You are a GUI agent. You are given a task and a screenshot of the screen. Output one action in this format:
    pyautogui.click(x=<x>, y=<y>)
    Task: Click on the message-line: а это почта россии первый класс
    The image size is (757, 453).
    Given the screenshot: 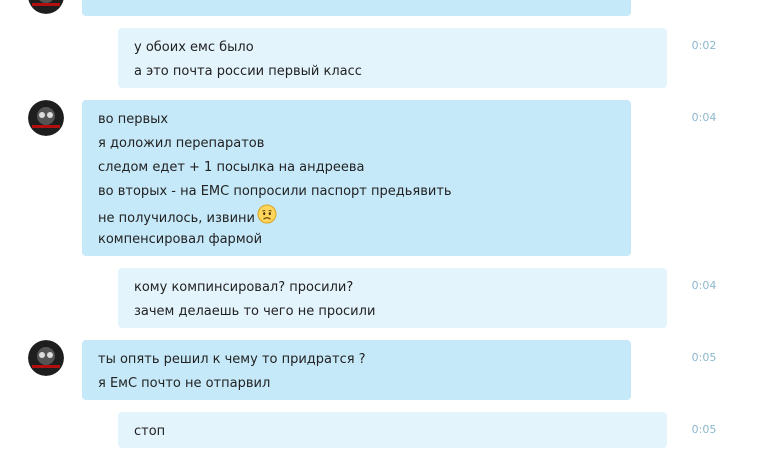 What is the action you would take?
    pyautogui.click(x=248, y=71)
    